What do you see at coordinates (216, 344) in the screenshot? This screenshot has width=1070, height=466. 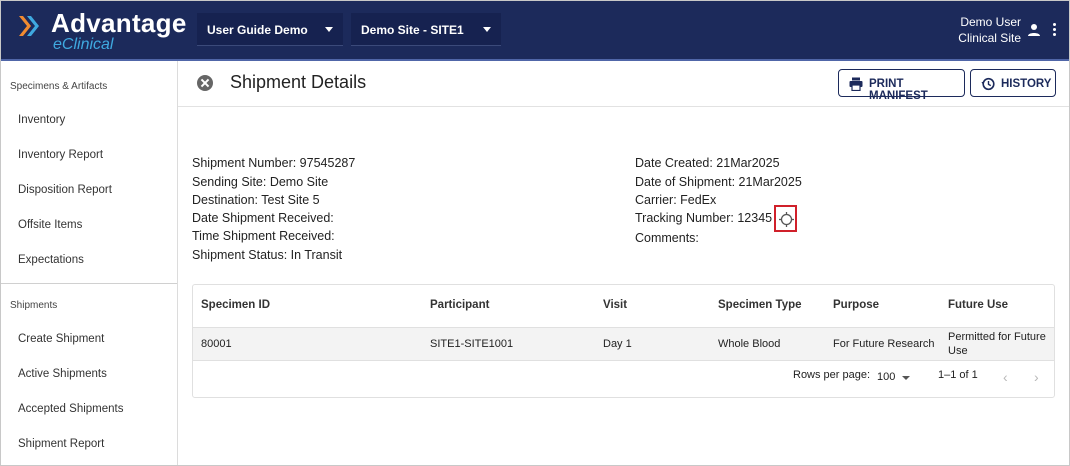 I see `cell-specimen-id: 80001` at bounding box center [216, 344].